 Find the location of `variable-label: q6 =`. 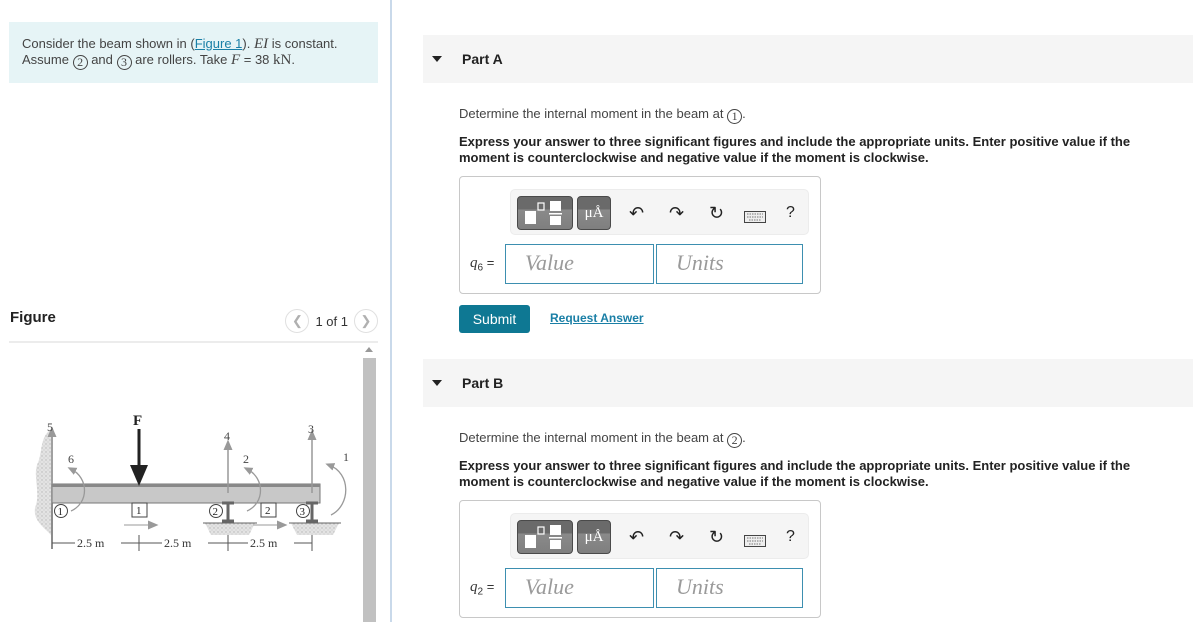

variable-label: q6 = is located at coordinates (482, 264).